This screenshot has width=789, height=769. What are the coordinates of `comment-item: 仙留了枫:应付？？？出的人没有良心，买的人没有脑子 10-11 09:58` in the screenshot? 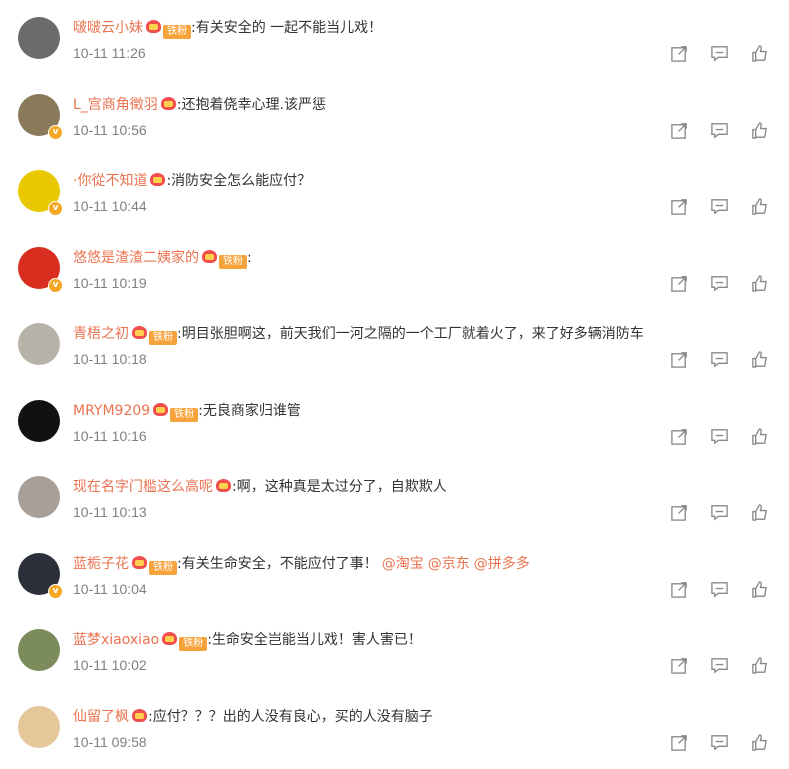 It's located at (394, 727).